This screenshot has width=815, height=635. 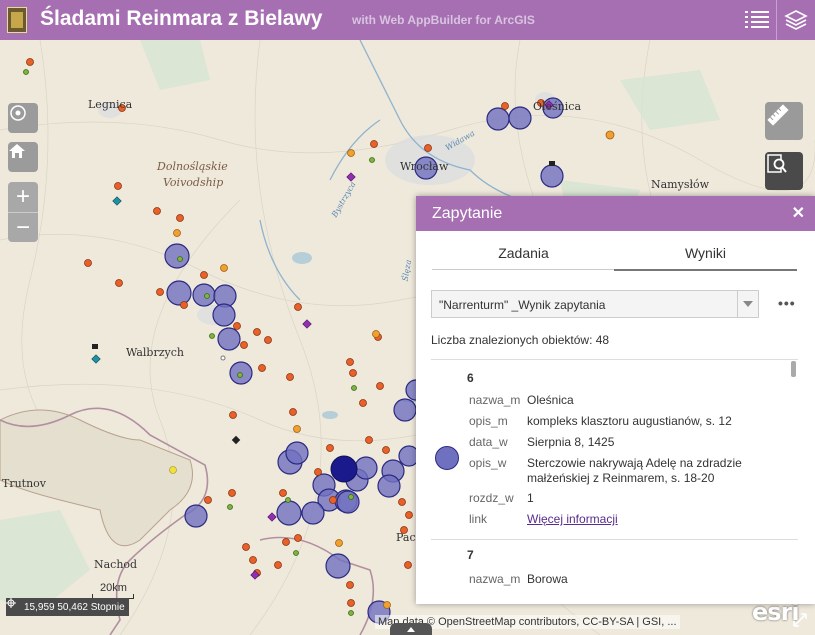 What do you see at coordinates (488, 421) in the screenshot?
I see `field-key: opis_m` at bounding box center [488, 421].